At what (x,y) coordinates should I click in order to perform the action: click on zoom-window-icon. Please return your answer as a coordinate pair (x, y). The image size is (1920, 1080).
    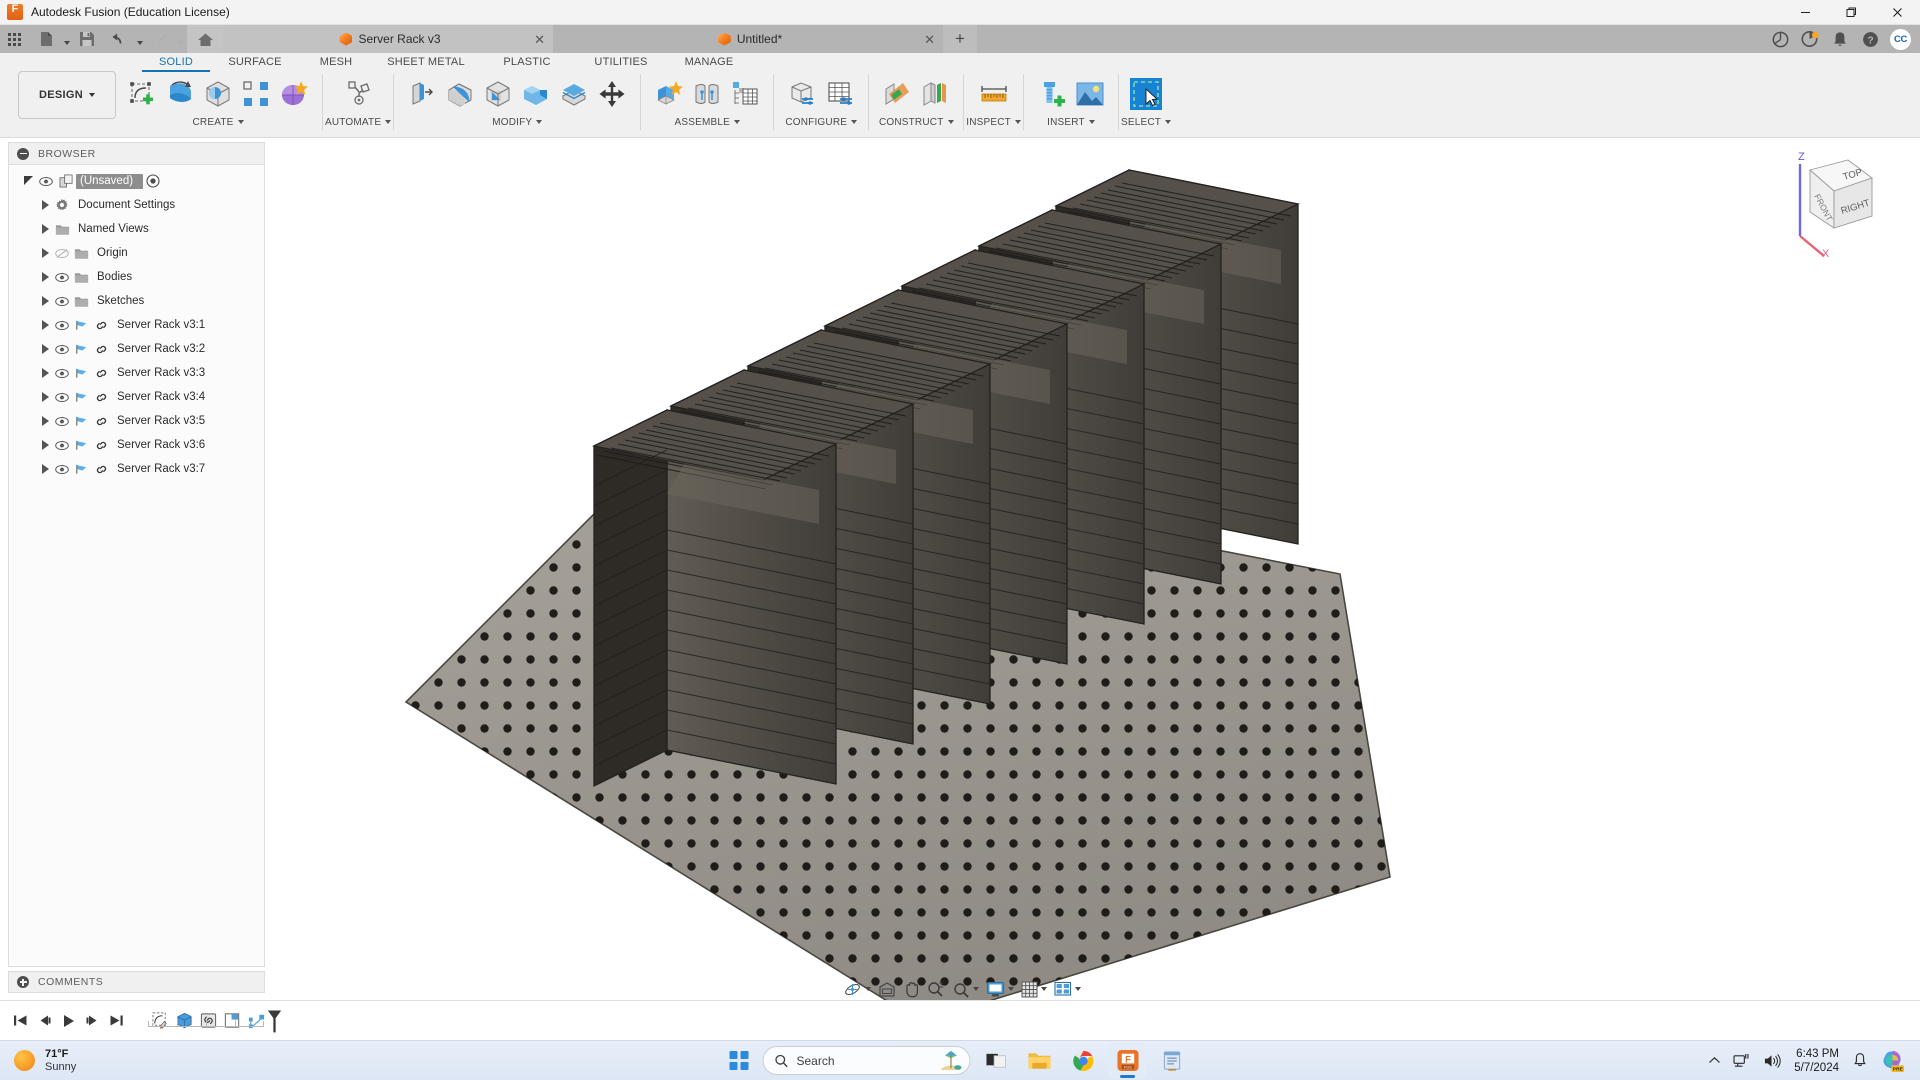
    Looking at the image, I should click on (965, 989).